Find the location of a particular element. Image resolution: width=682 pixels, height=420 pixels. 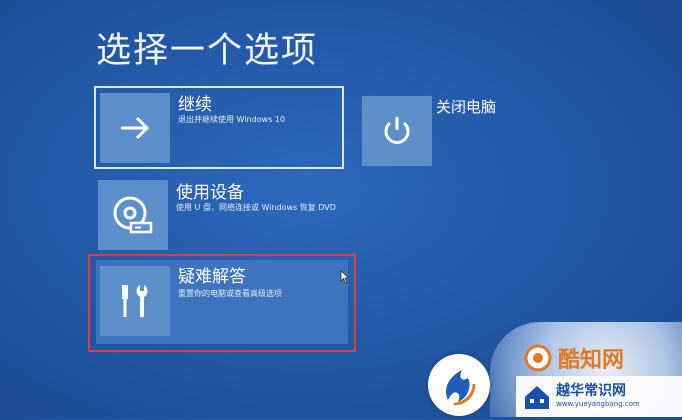

option-troubleshoot-label: 疑难解答 is located at coordinates (212, 277).